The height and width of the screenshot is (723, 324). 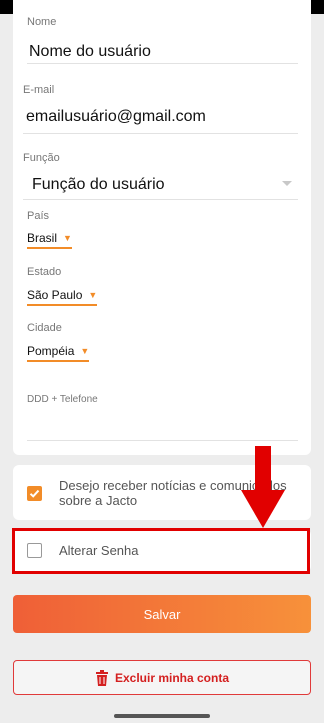 What do you see at coordinates (44, 272) in the screenshot?
I see `state-label: Estado` at bounding box center [44, 272].